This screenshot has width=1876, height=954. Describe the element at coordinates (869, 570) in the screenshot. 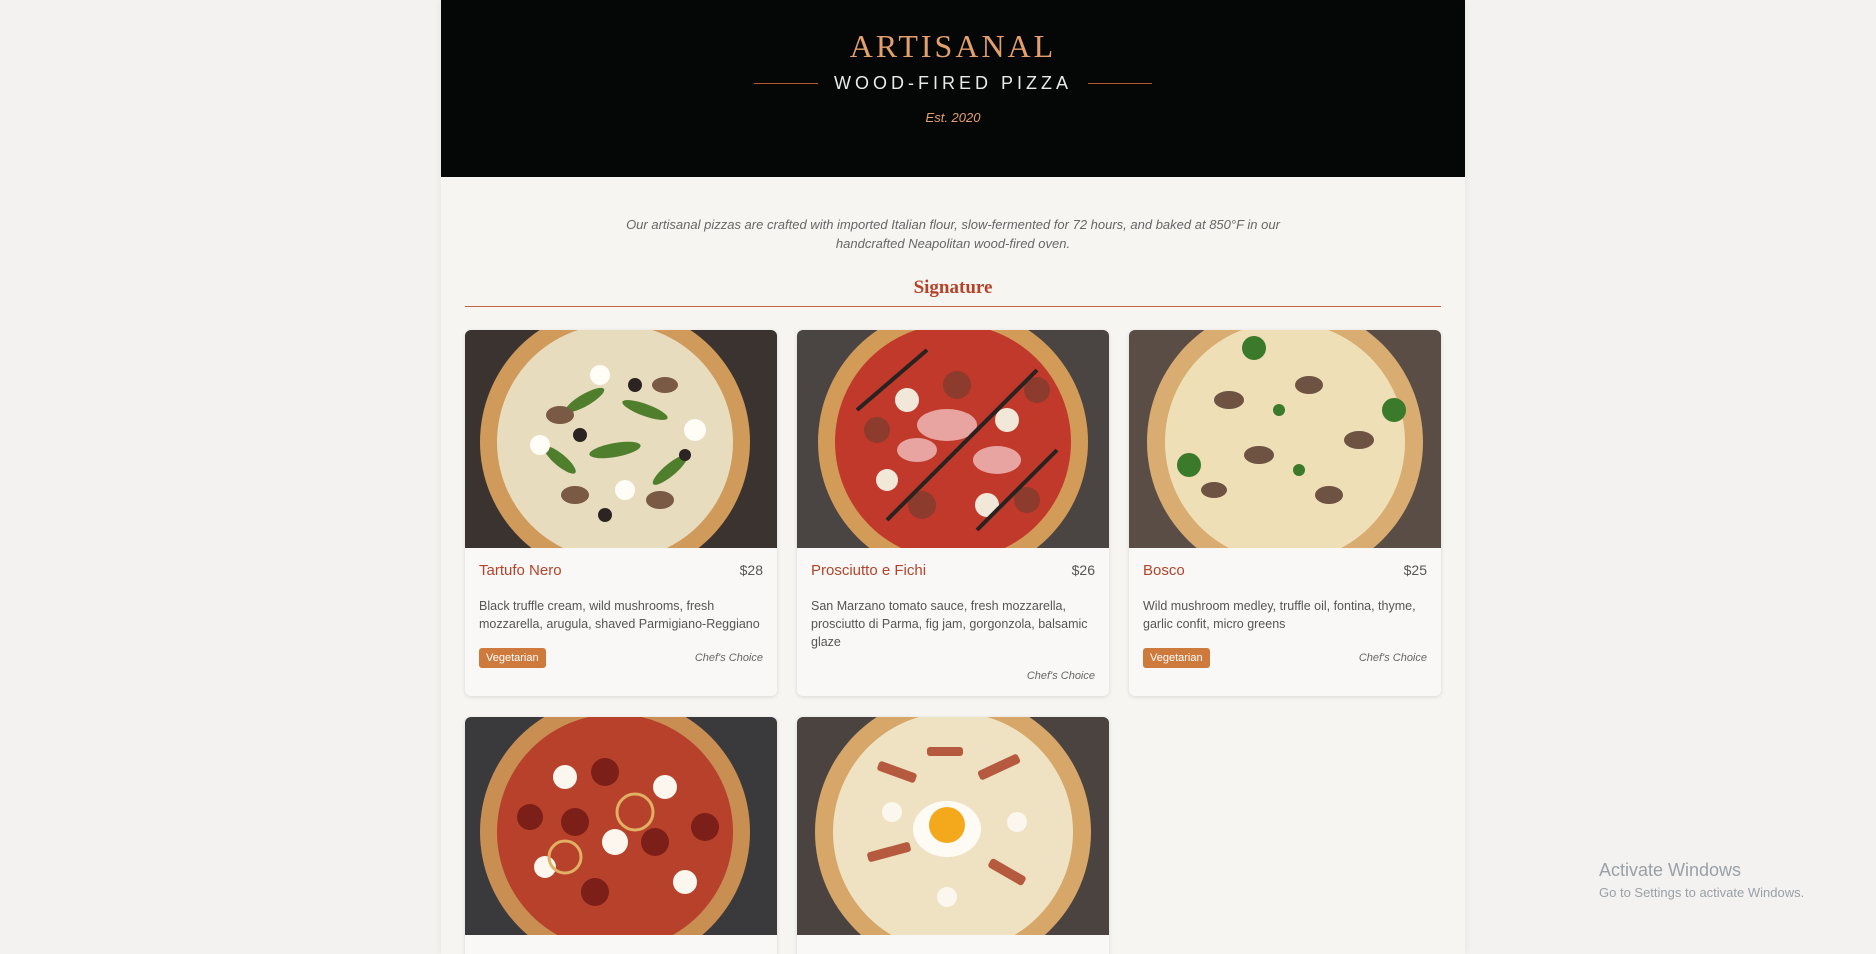

I see `pizza-name: Prosciutto e Fichi` at that location.